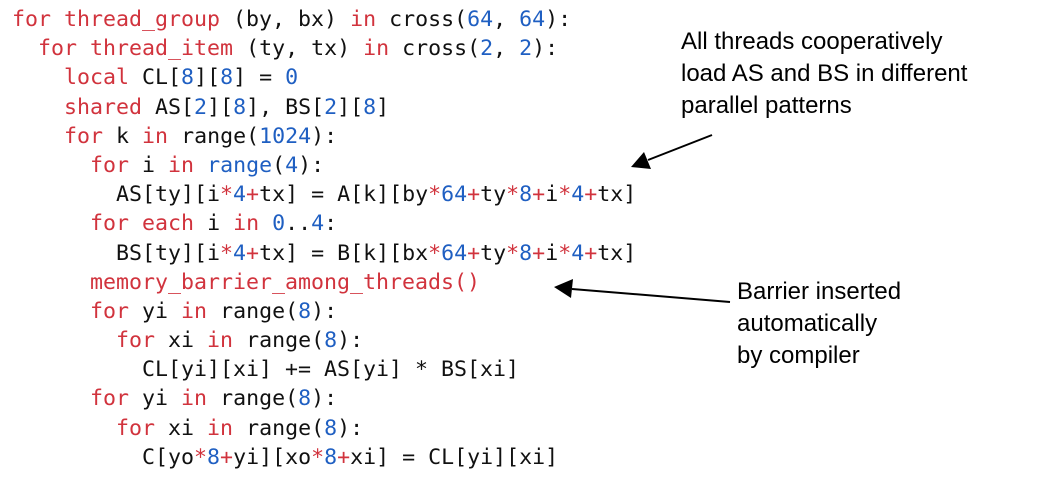 The width and height of the screenshot is (1038, 480). I want to click on arrow-to-barrier, so click(642, 291).